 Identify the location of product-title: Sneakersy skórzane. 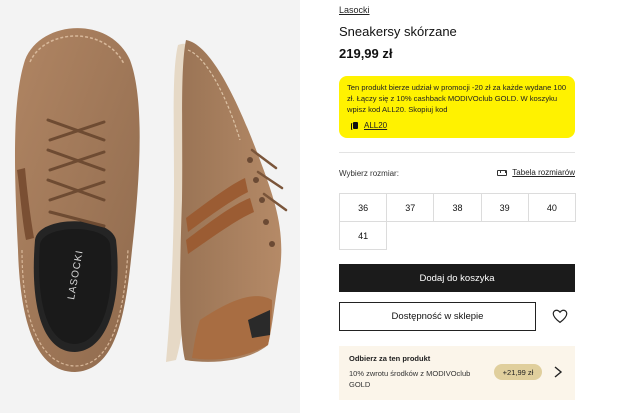
(398, 31).